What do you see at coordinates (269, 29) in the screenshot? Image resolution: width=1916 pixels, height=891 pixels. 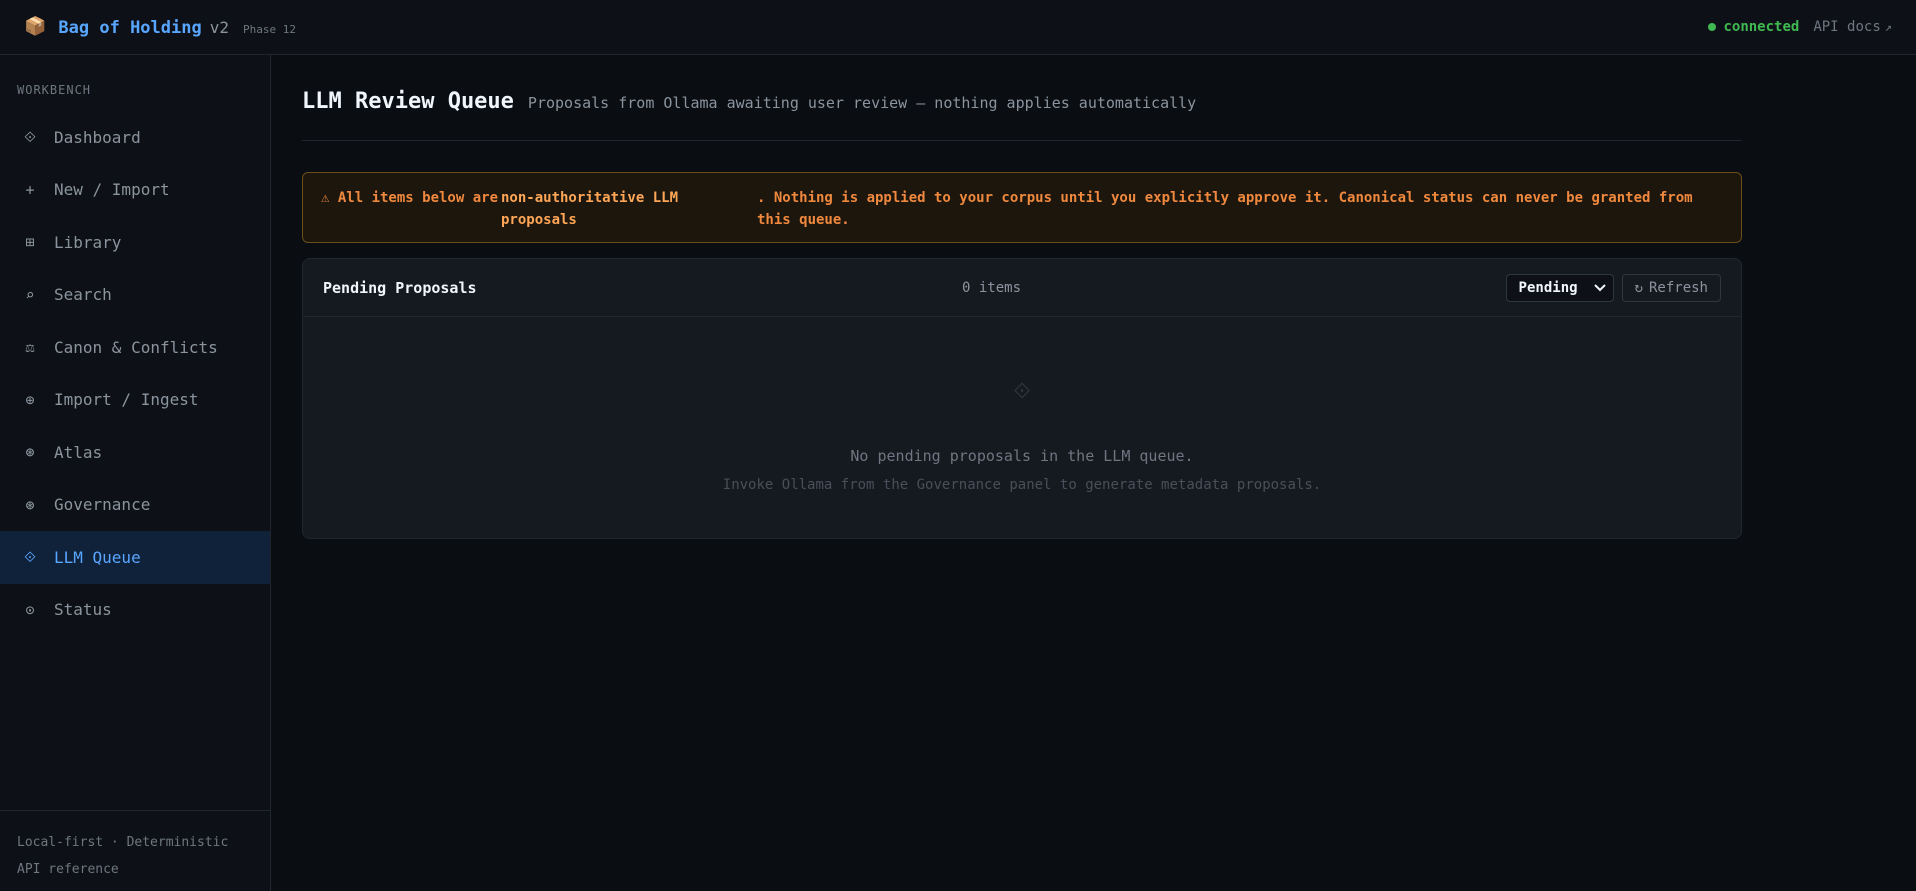 I see `app-phase: Phase 12` at bounding box center [269, 29].